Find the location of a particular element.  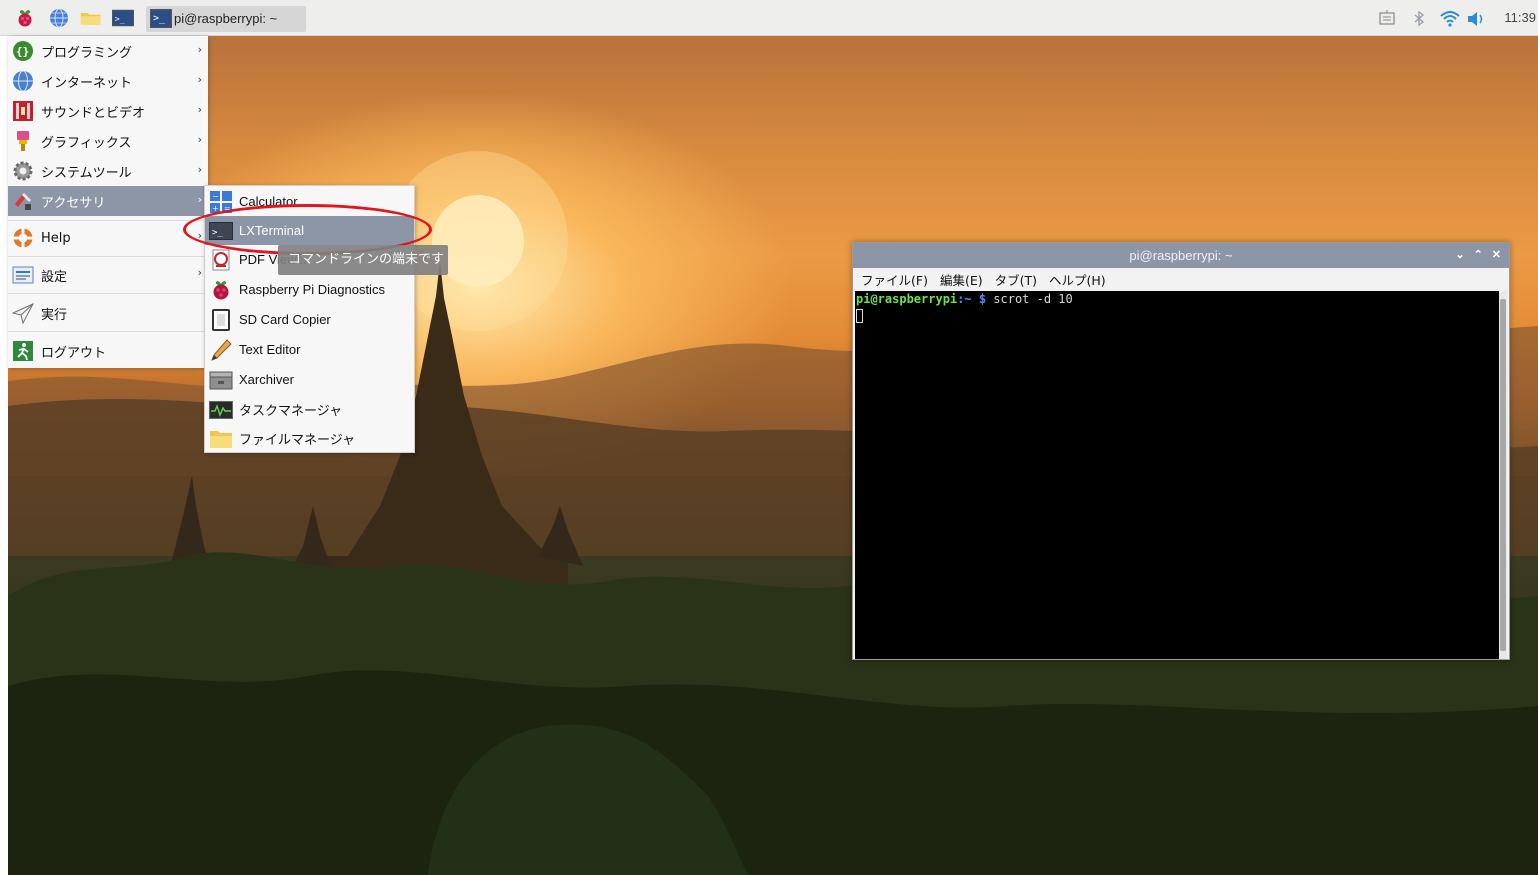

submenu-item-text-editor: Text Editor is located at coordinates (309, 349).